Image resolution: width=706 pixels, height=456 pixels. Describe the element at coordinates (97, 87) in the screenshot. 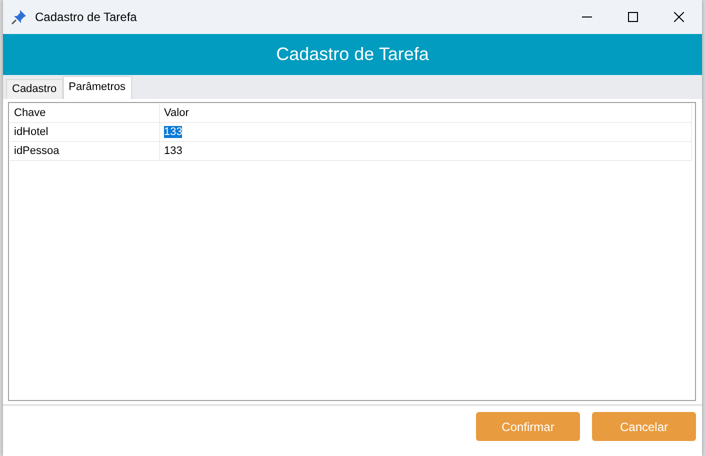

I see `tab: Parâmetros` at that location.